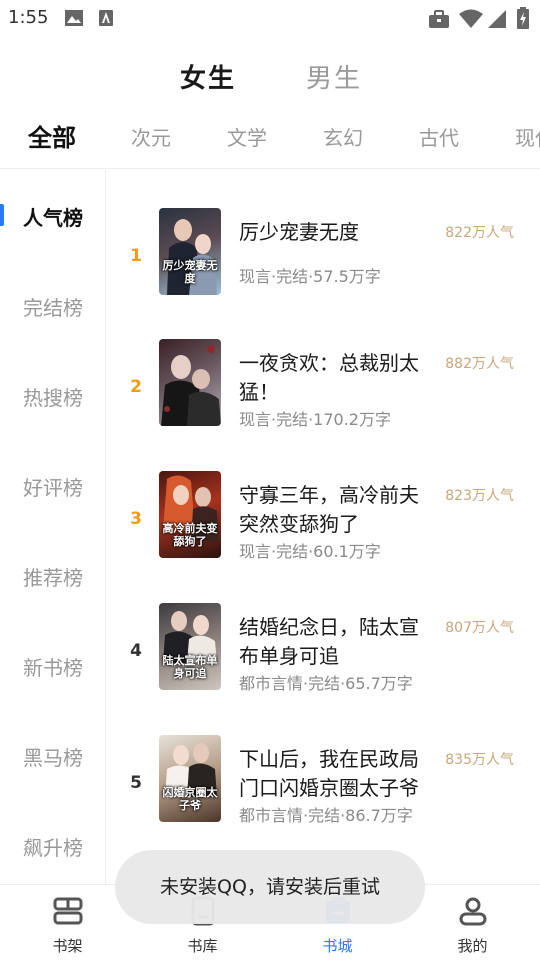 Image resolution: width=540 pixels, height=960 pixels. I want to click on book-cover, so click(190, 382).